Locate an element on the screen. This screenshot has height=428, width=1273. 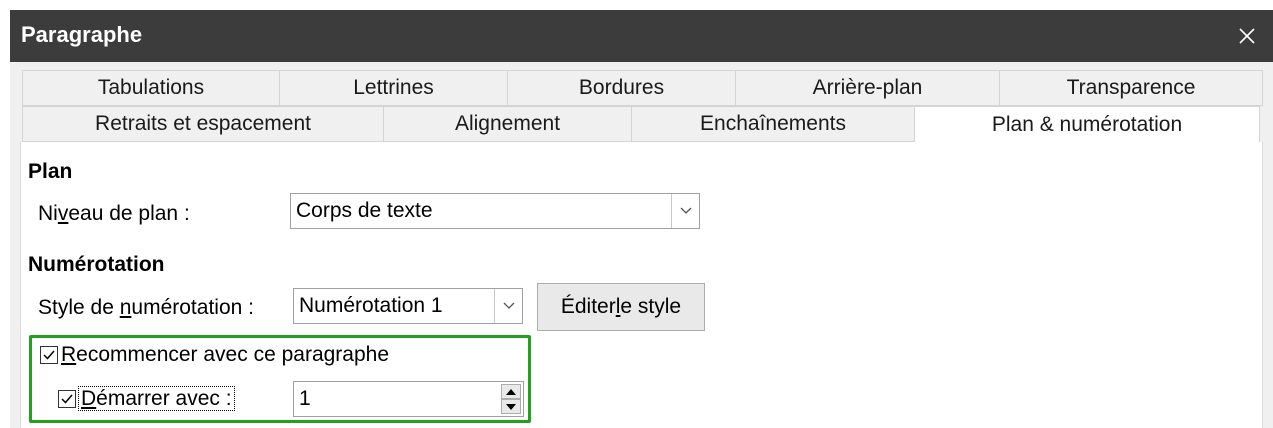
title-bar: Paragraphe is located at coordinates (641, 36).